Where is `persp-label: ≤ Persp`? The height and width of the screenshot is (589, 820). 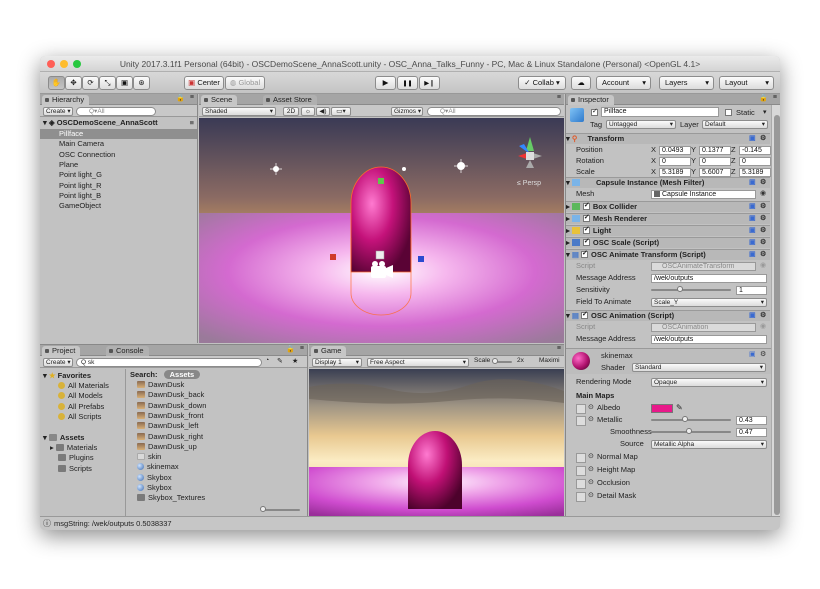
persp-label: ≤ Persp is located at coordinates (529, 183).